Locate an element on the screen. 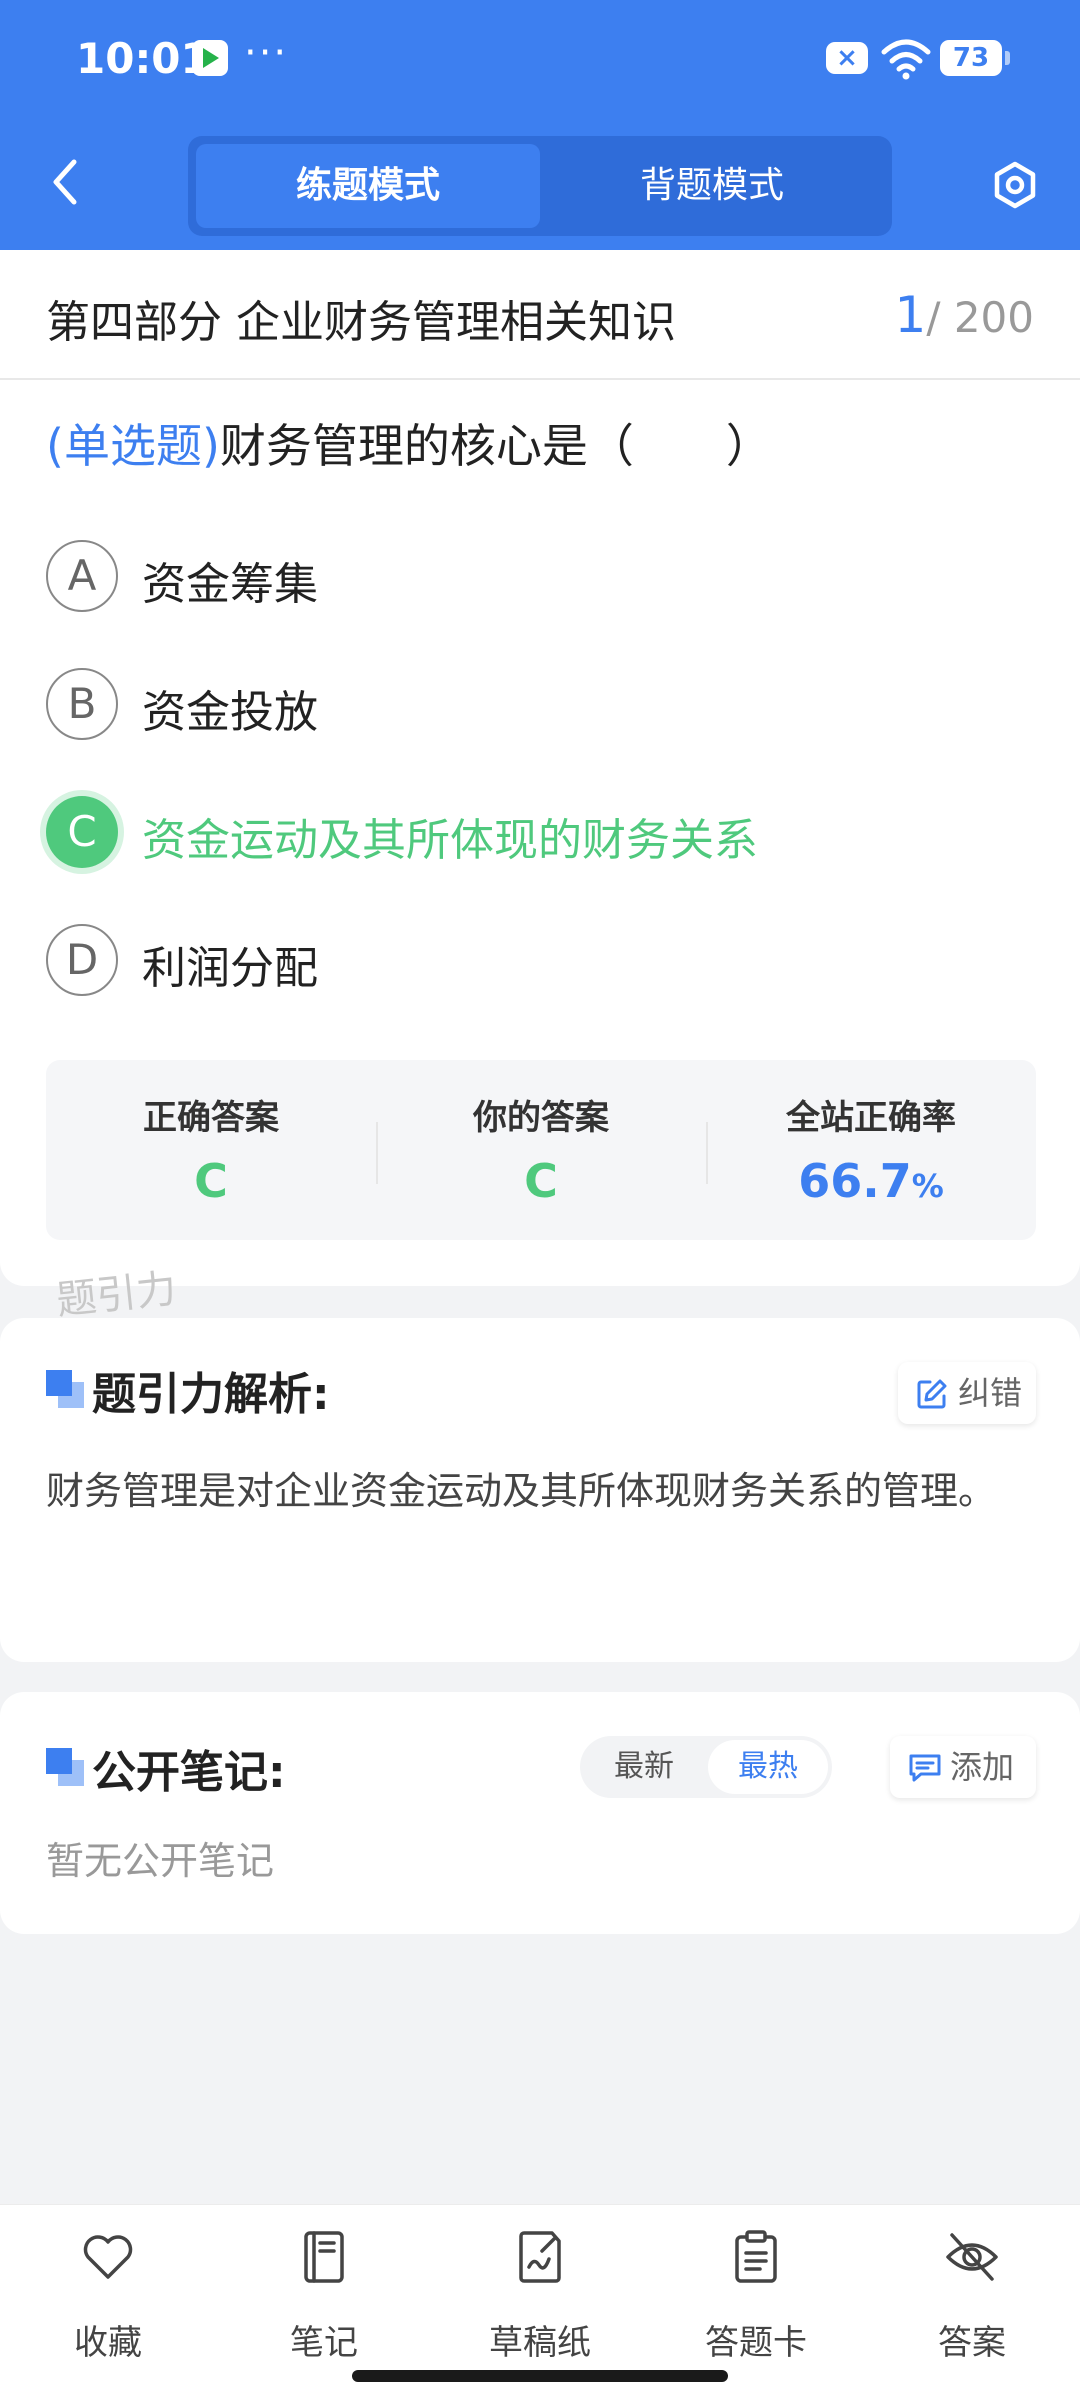 The image size is (1080, 2400). option-text: 资金筹集 is located at coordinates (230, 584).